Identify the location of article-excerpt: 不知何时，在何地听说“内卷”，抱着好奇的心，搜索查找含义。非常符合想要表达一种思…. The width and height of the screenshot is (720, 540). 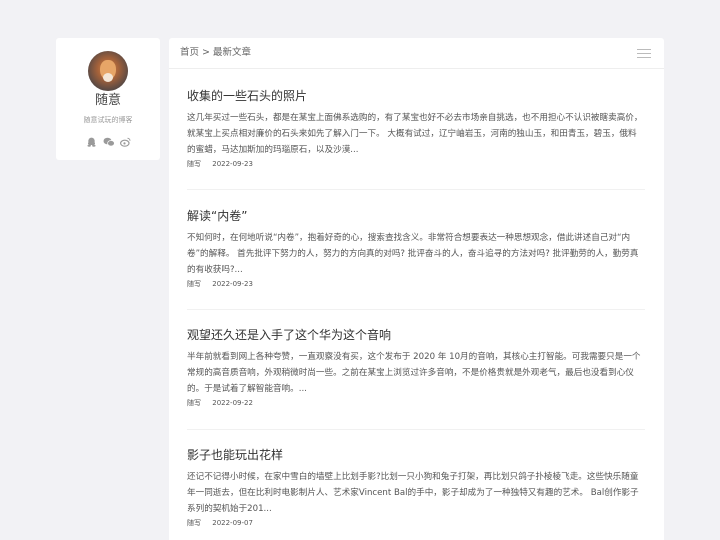
(413, 254).